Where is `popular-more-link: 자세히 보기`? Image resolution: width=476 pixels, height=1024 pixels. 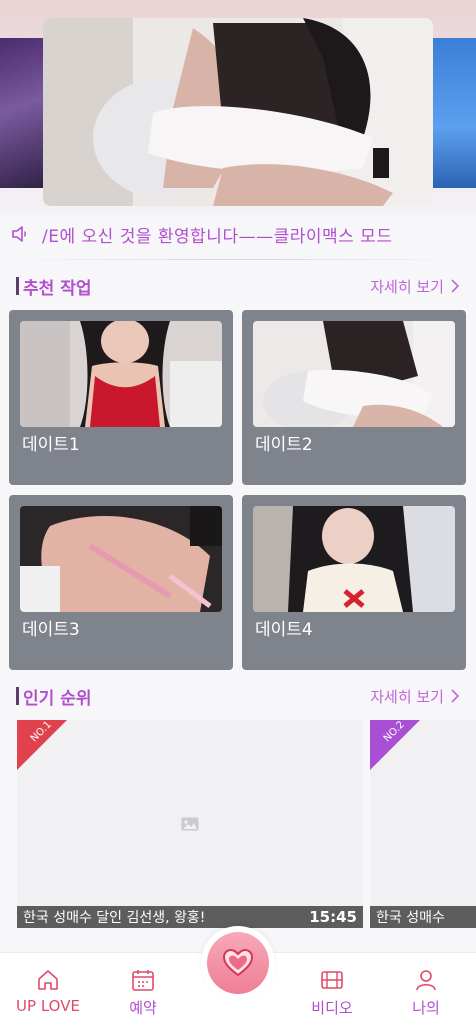 popular-more-link: 자세히 보기 is located at coordinates (415, 696).